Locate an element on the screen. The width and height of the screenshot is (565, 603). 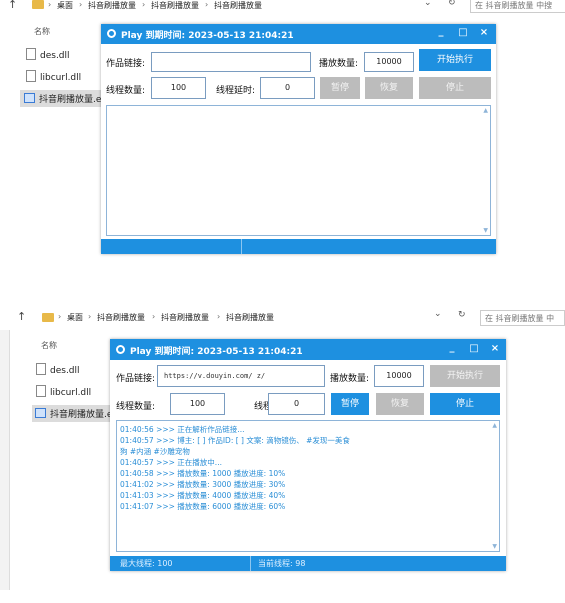
file-list-top: 名称 des.dll libcurl.dll 抖音刷播放量.exe is located at coordinates (65, 75).